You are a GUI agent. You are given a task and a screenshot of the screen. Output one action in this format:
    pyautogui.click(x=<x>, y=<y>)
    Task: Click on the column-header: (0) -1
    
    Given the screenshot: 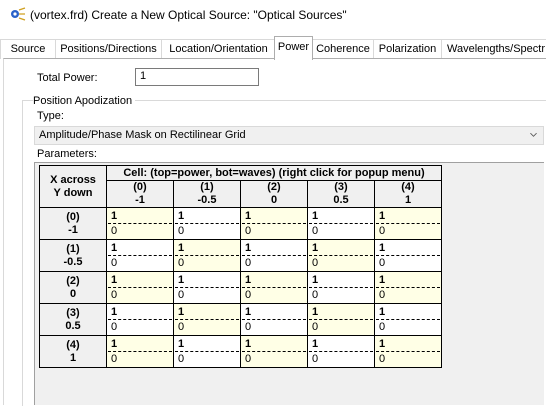 What is the action you would take?
    pyautogui.click(x=140, y=194)
    